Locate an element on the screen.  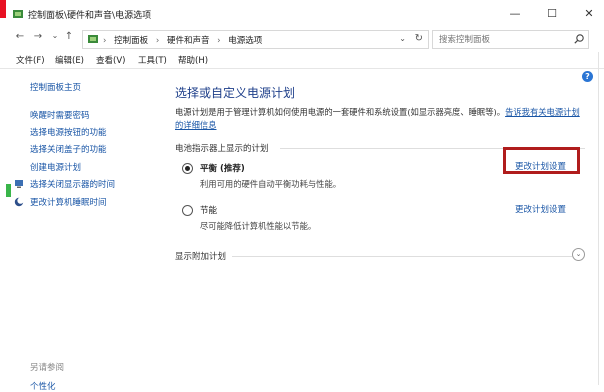
address-dropdown-button: ⌄ is located at coordinates (402, 38).